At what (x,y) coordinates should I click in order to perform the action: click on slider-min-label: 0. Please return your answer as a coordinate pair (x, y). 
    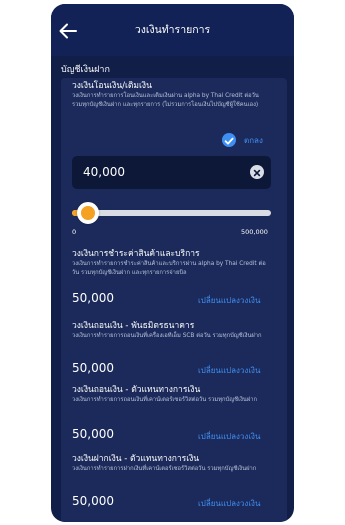
    Looking at the image, I should click on (74, 232).